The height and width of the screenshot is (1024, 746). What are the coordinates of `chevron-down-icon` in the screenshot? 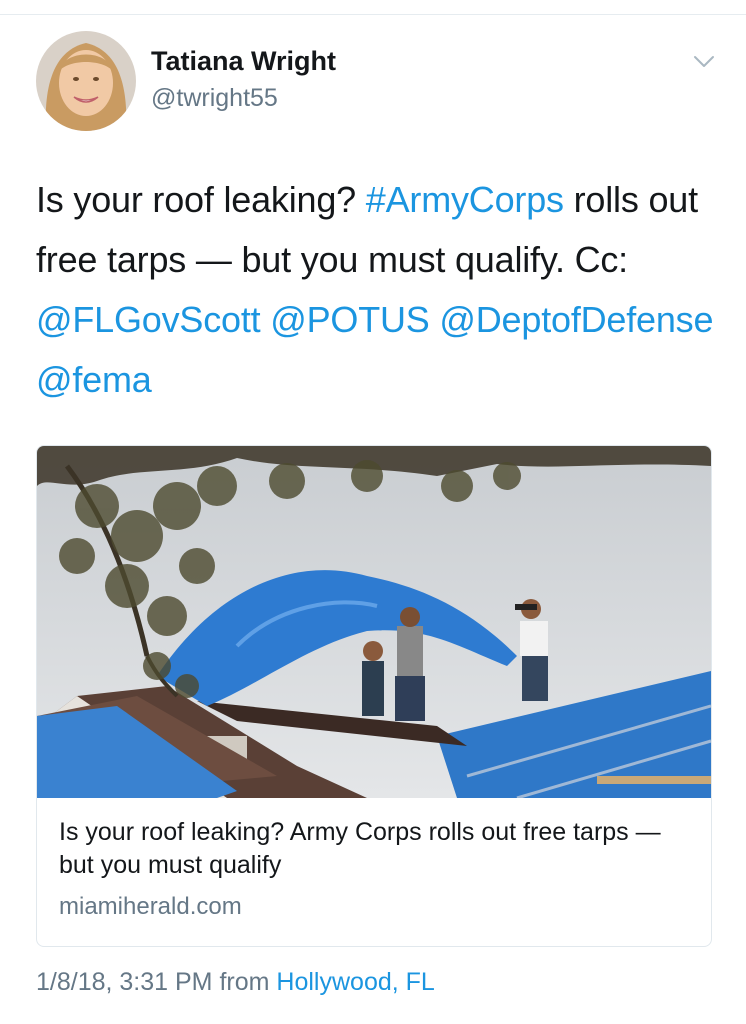 It's located at (704, 62).